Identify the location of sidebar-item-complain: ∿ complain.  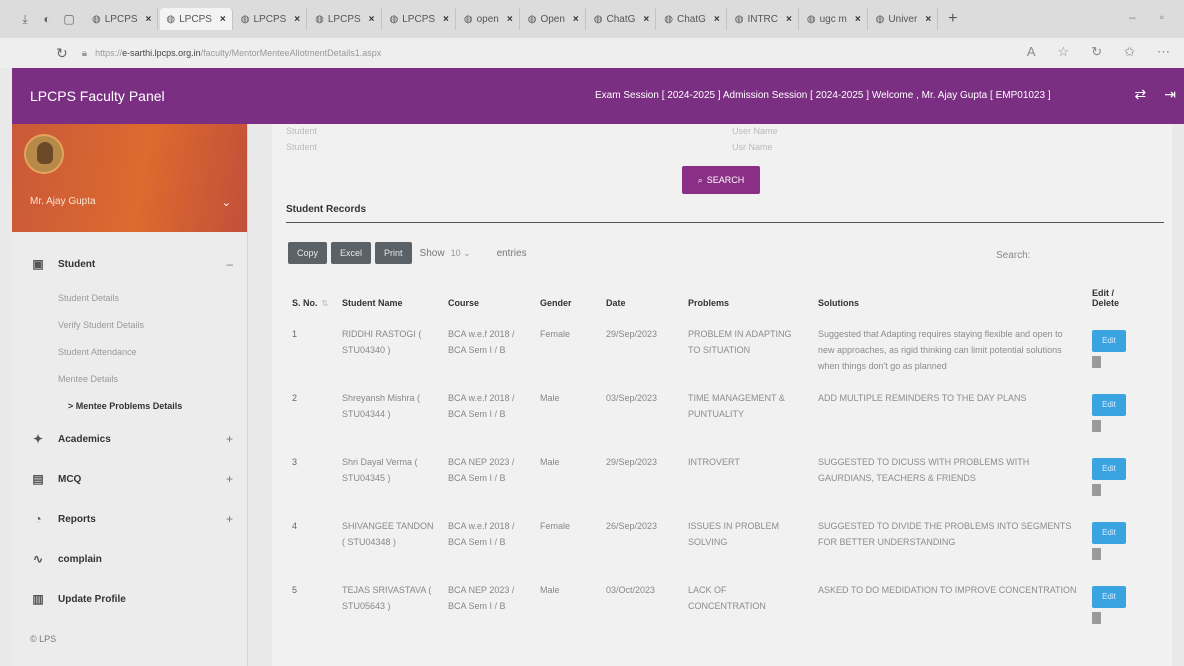
(129, 559).